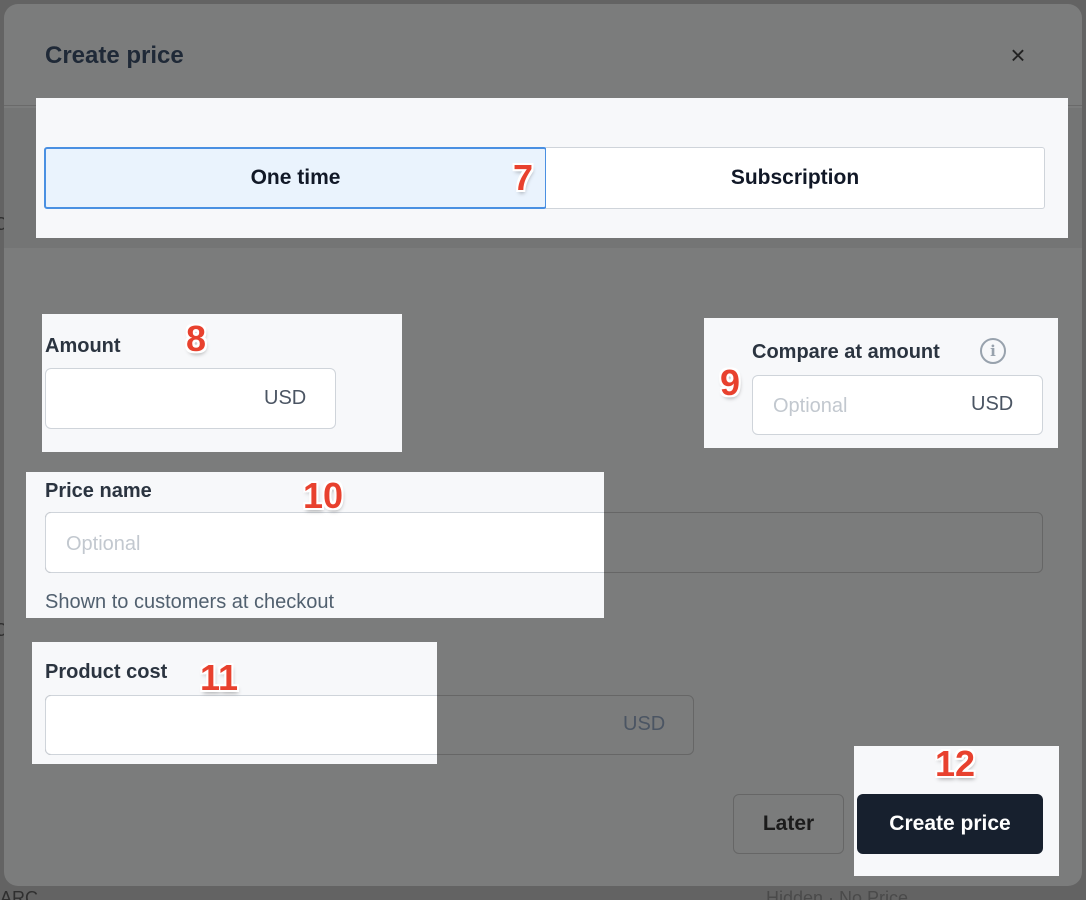  What do you see at coordinates (98, 491) in the screenshot?
I see `price-name-label: Price name` at bounding box center [98, 491].